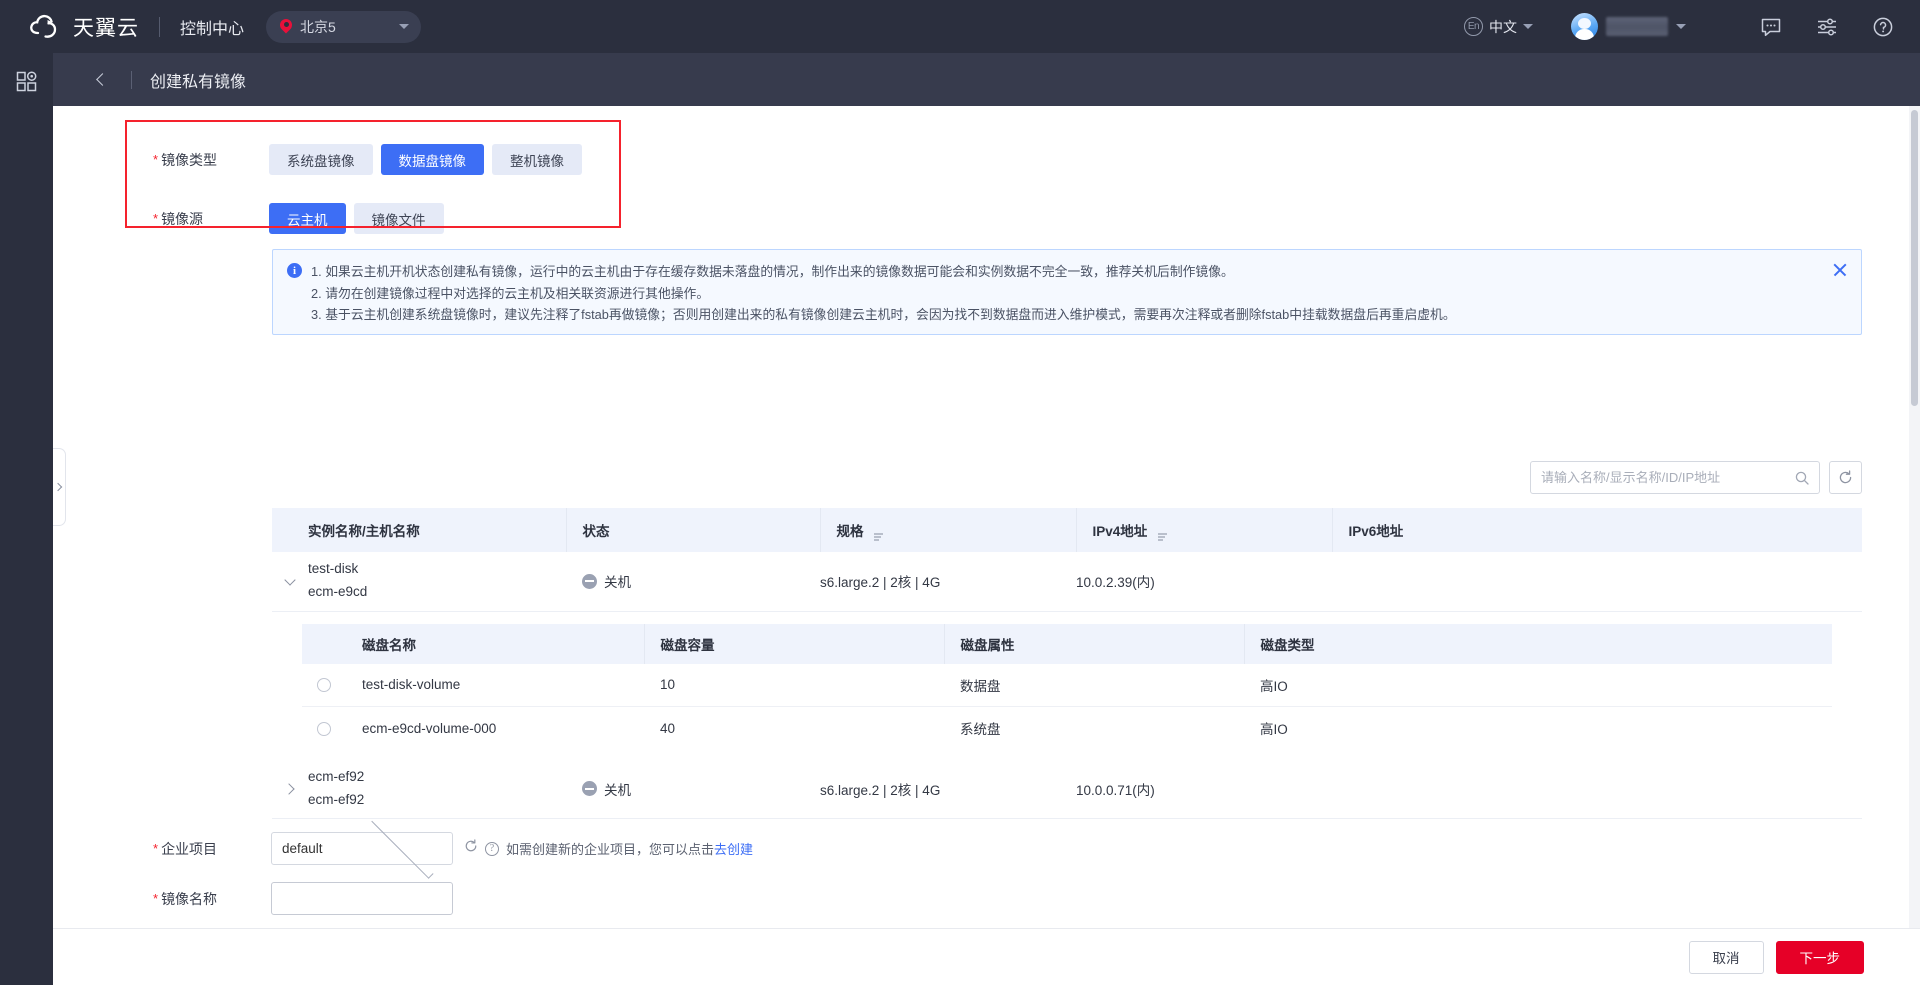 The height and width of the screenshot is (985, 1920). Describe the element at coordinates (693, 530) in the screenshot. I see `column-status: 状态` at that location.